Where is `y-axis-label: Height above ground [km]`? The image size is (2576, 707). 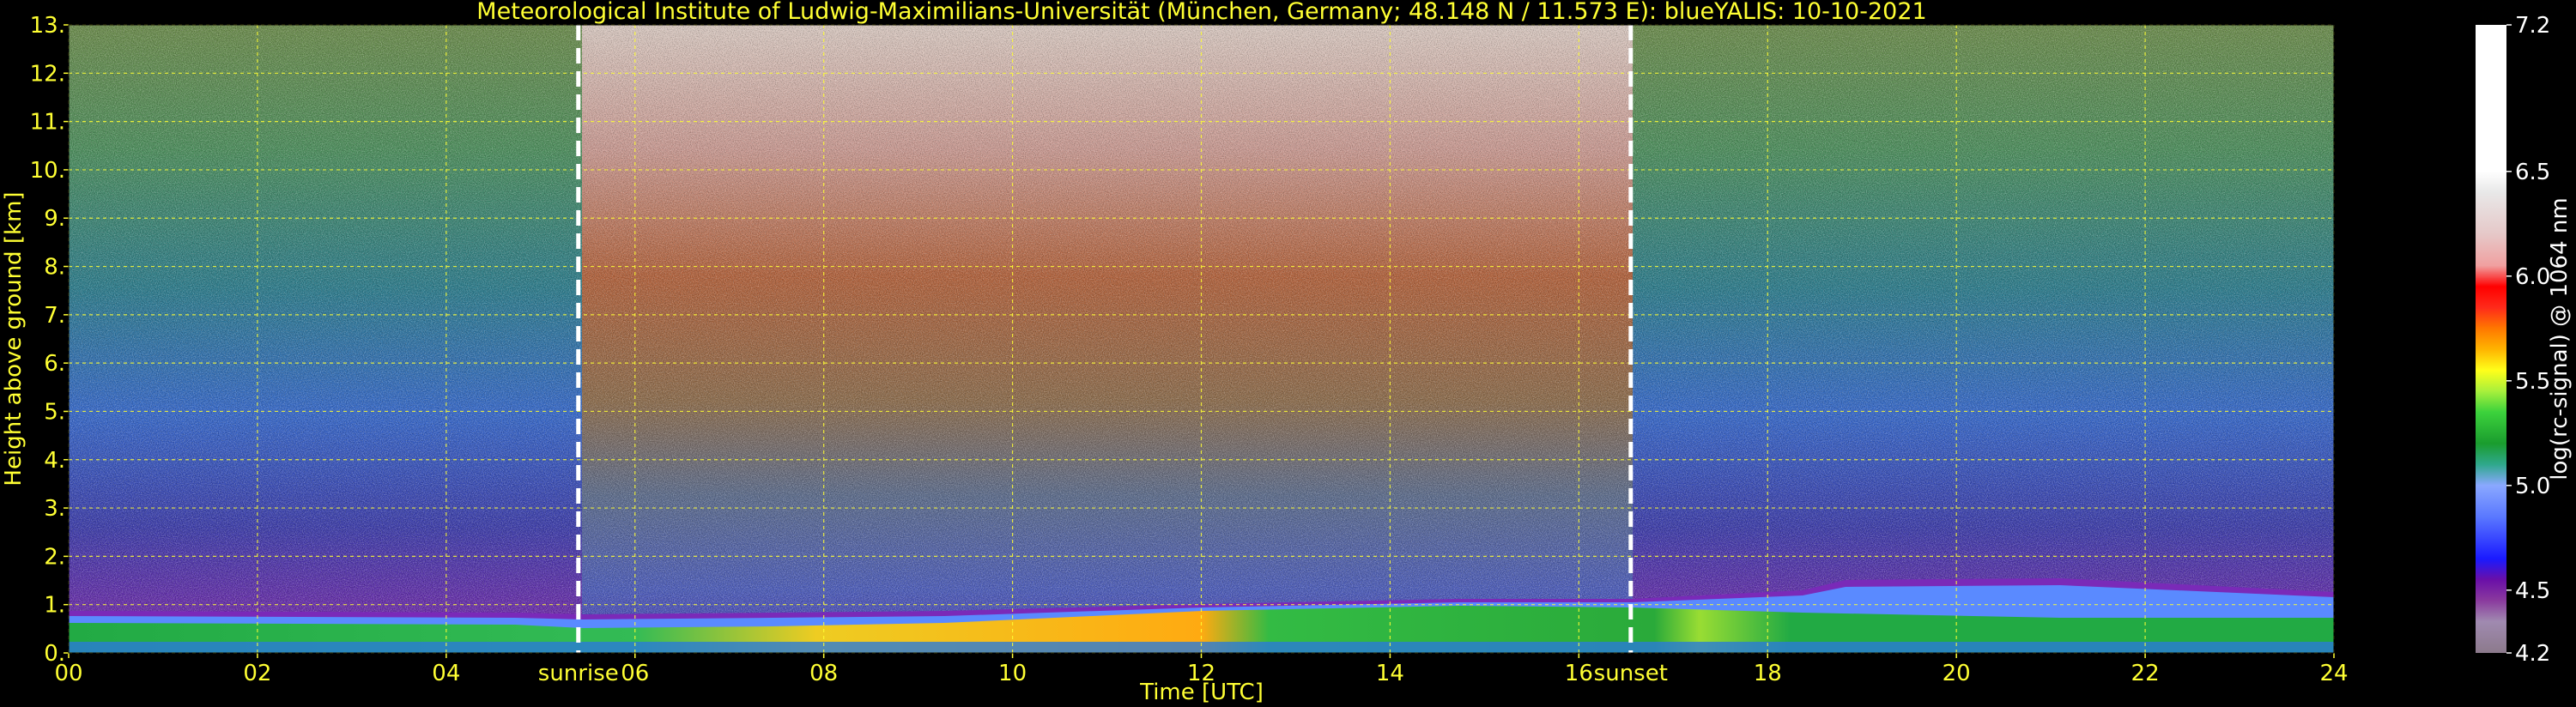 y-axis-label: Height above ground [km] is located at coordinates (14, 338).